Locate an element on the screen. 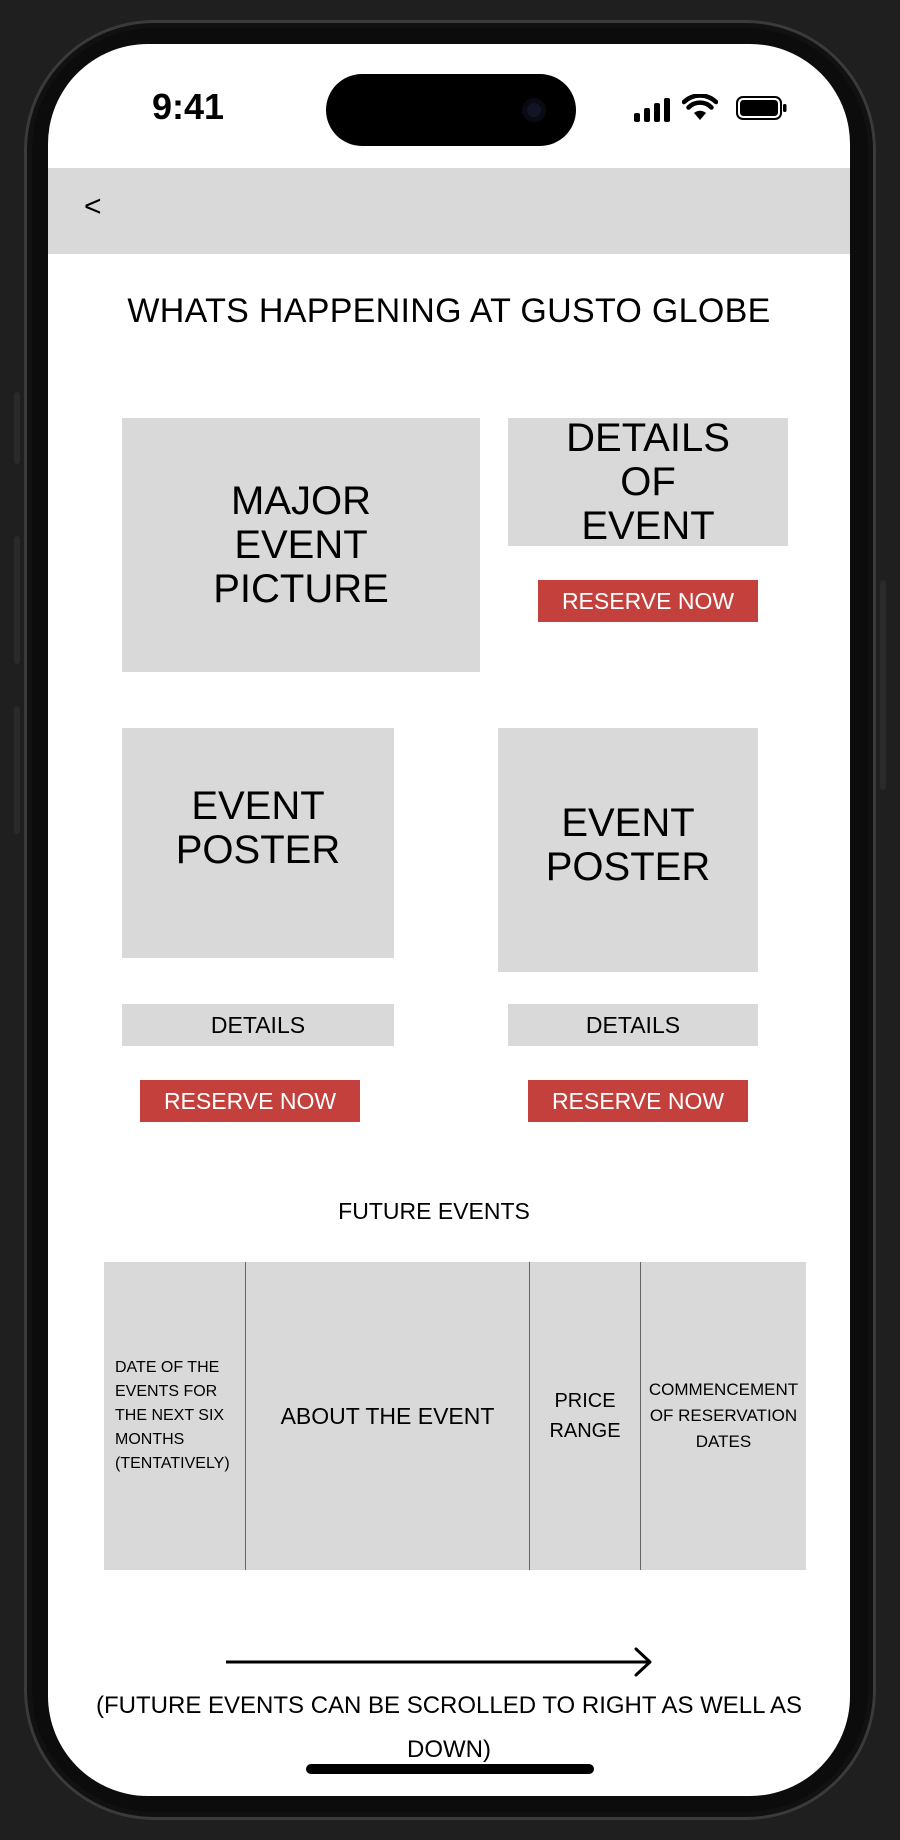  cellular-signal-icon is located at coordinates (652, 110).